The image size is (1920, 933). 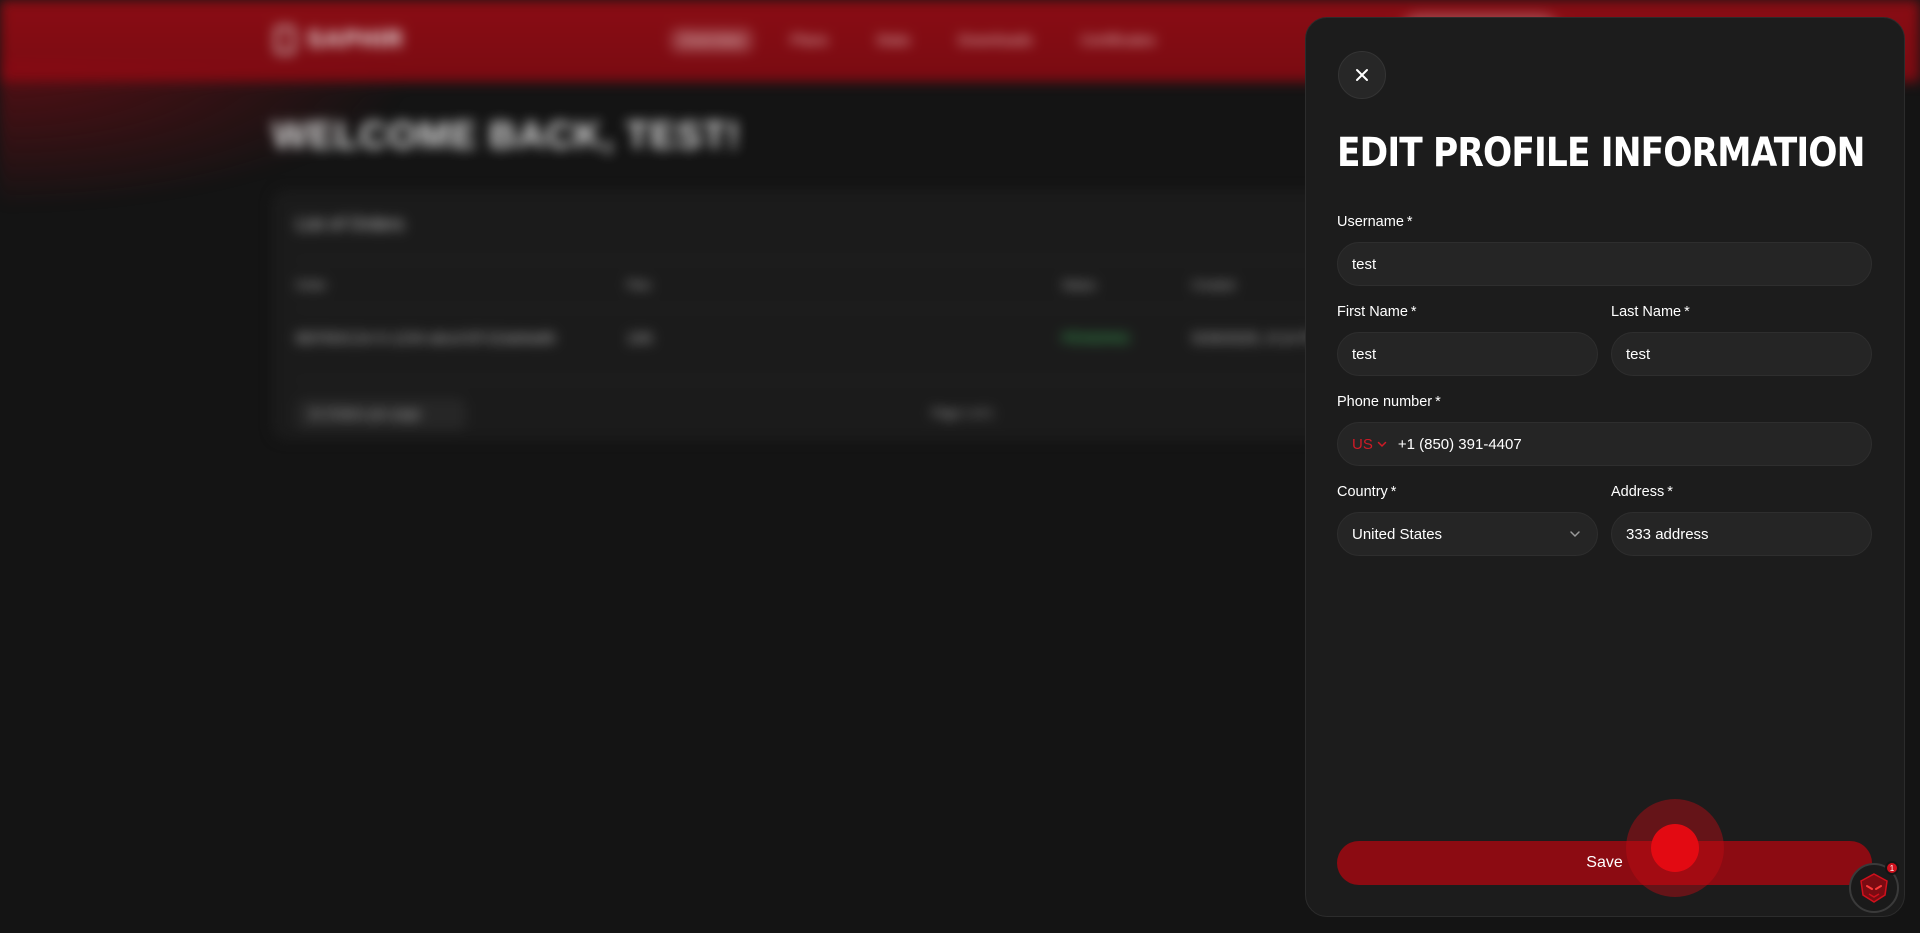 What do you see at coordinates (1079, 285) in the screenshot?
I see `table-header-status: Status` at bounding box center [1079, 285].